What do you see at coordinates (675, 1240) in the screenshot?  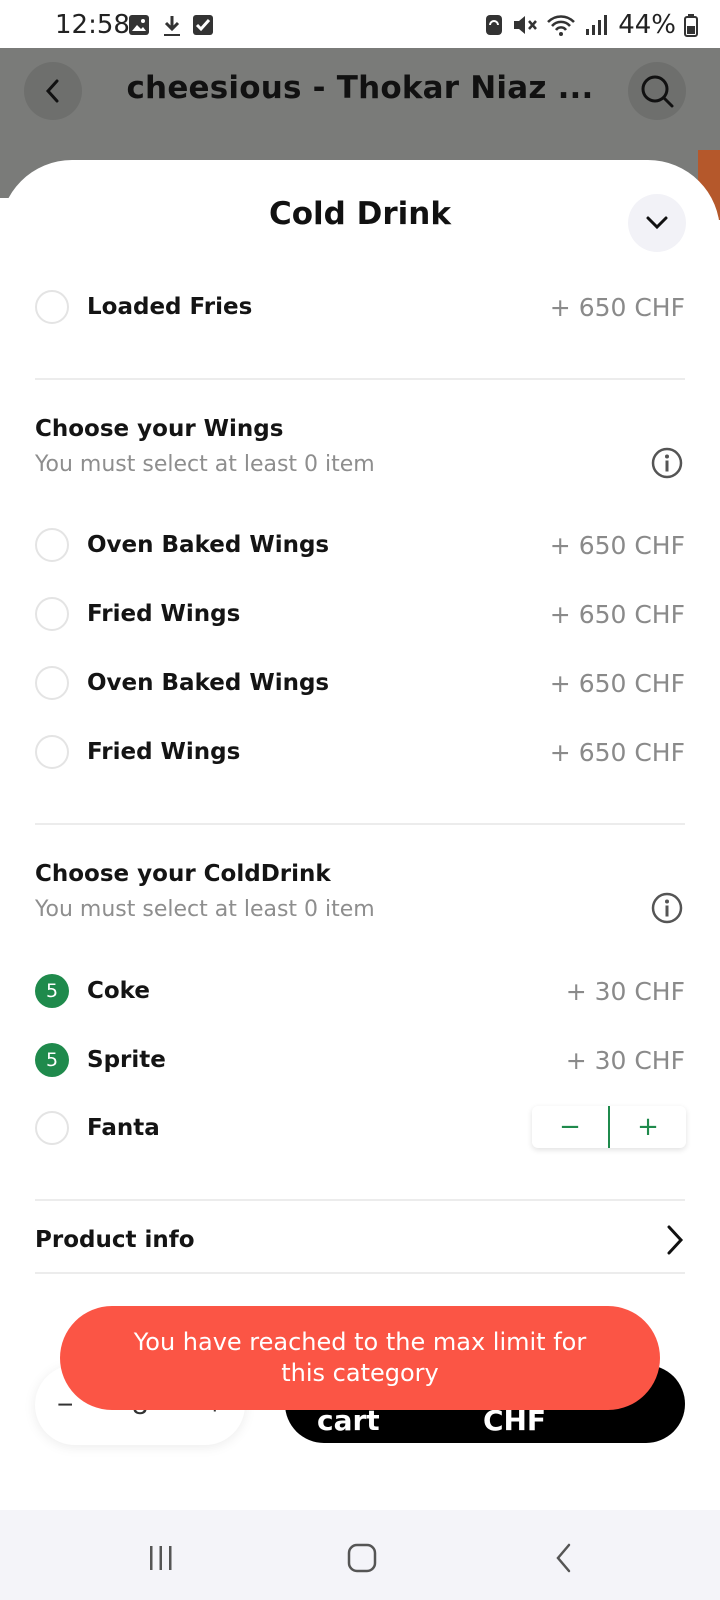 I see `chevron-right-icon` at bounding box center [675, 1240].